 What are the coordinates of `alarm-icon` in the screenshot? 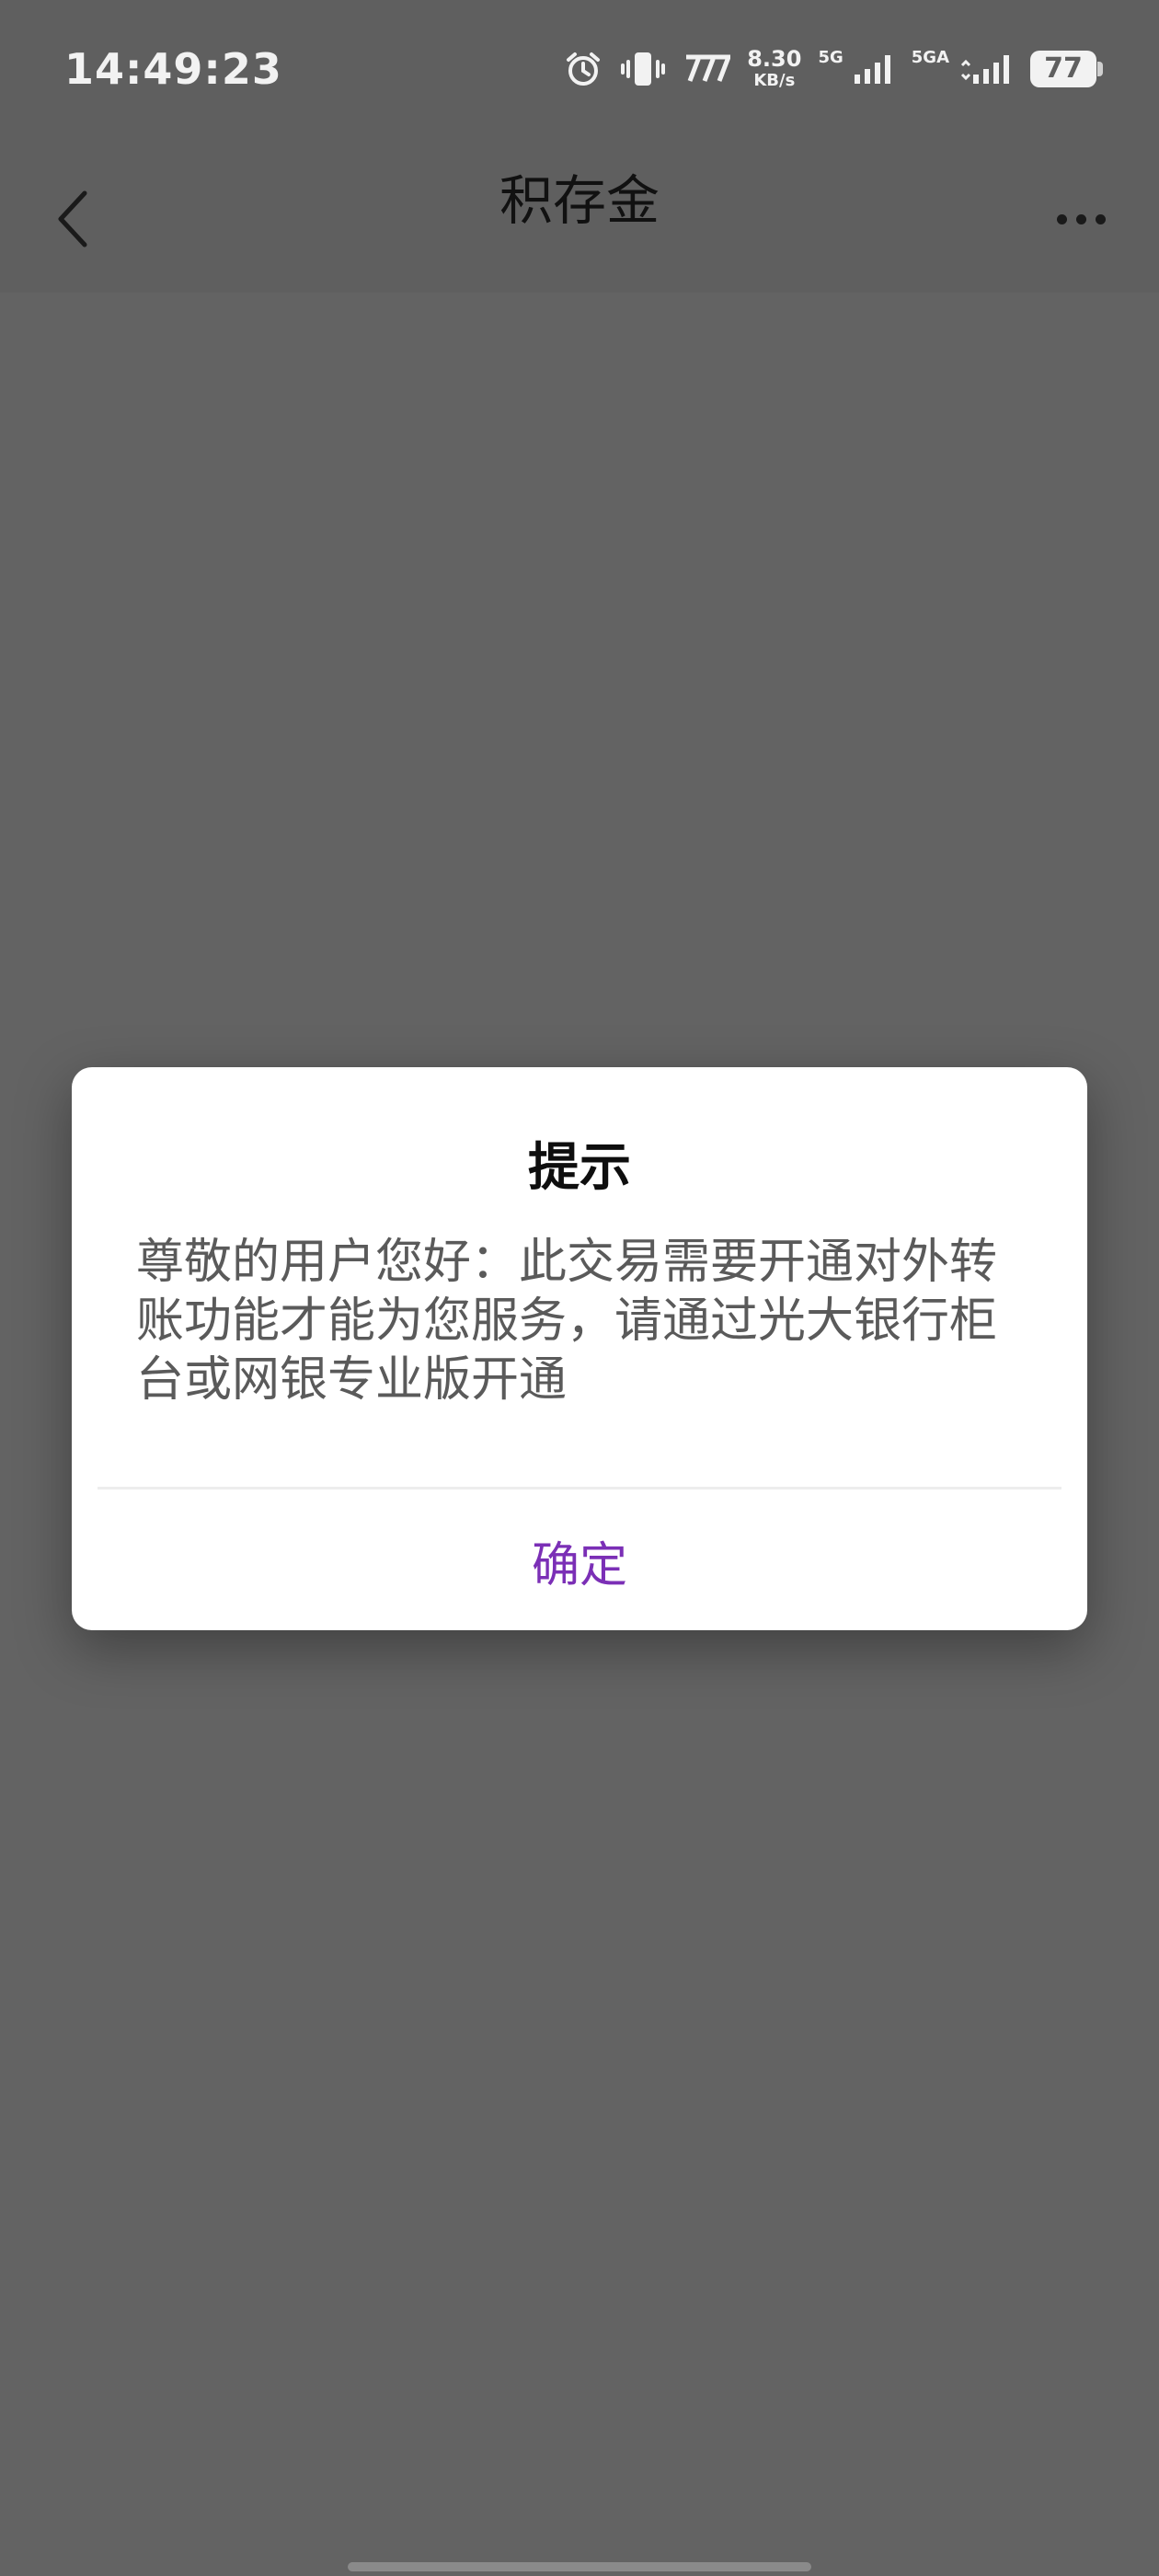 It's located at (583, 69).